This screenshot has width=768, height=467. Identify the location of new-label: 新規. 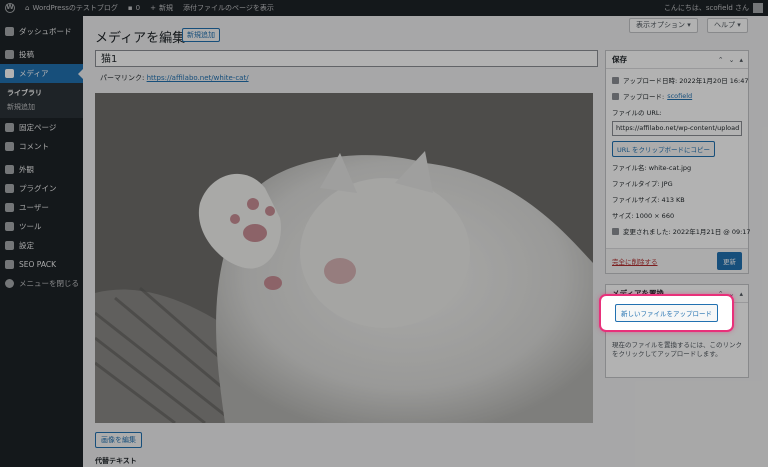
(165, 8).